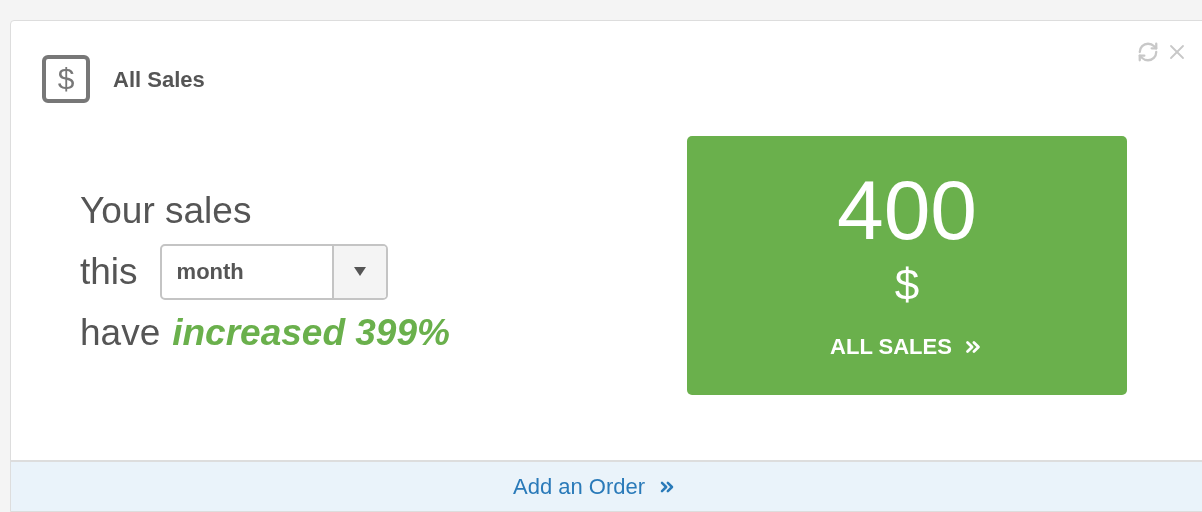  Describe the element at coordinates (120, 333) in the screenshot. I see `summary-text: have` at that location.